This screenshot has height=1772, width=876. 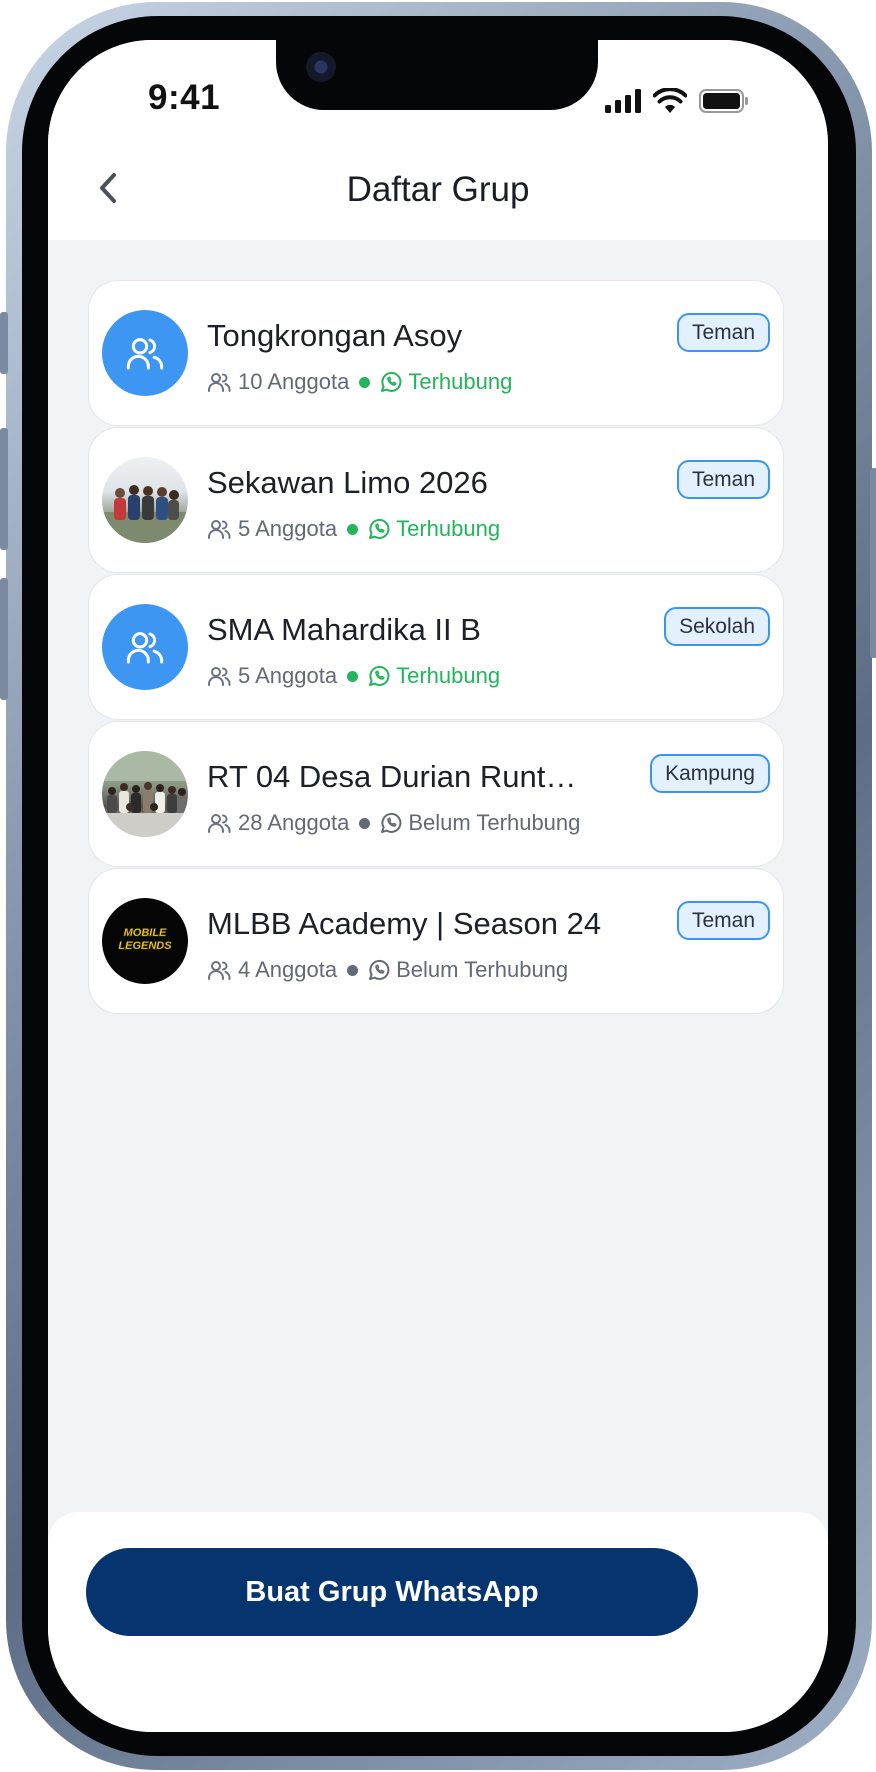 I want to click on group-name: Sekawan Limo 2026, so click(x=347, y=482).